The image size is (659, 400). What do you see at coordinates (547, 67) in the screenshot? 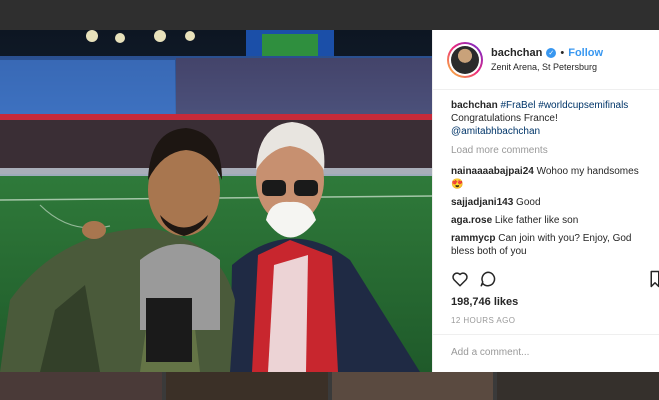
I see `post-location: Zenit Arena, St Petersburg` at bounding box center [547, 67].